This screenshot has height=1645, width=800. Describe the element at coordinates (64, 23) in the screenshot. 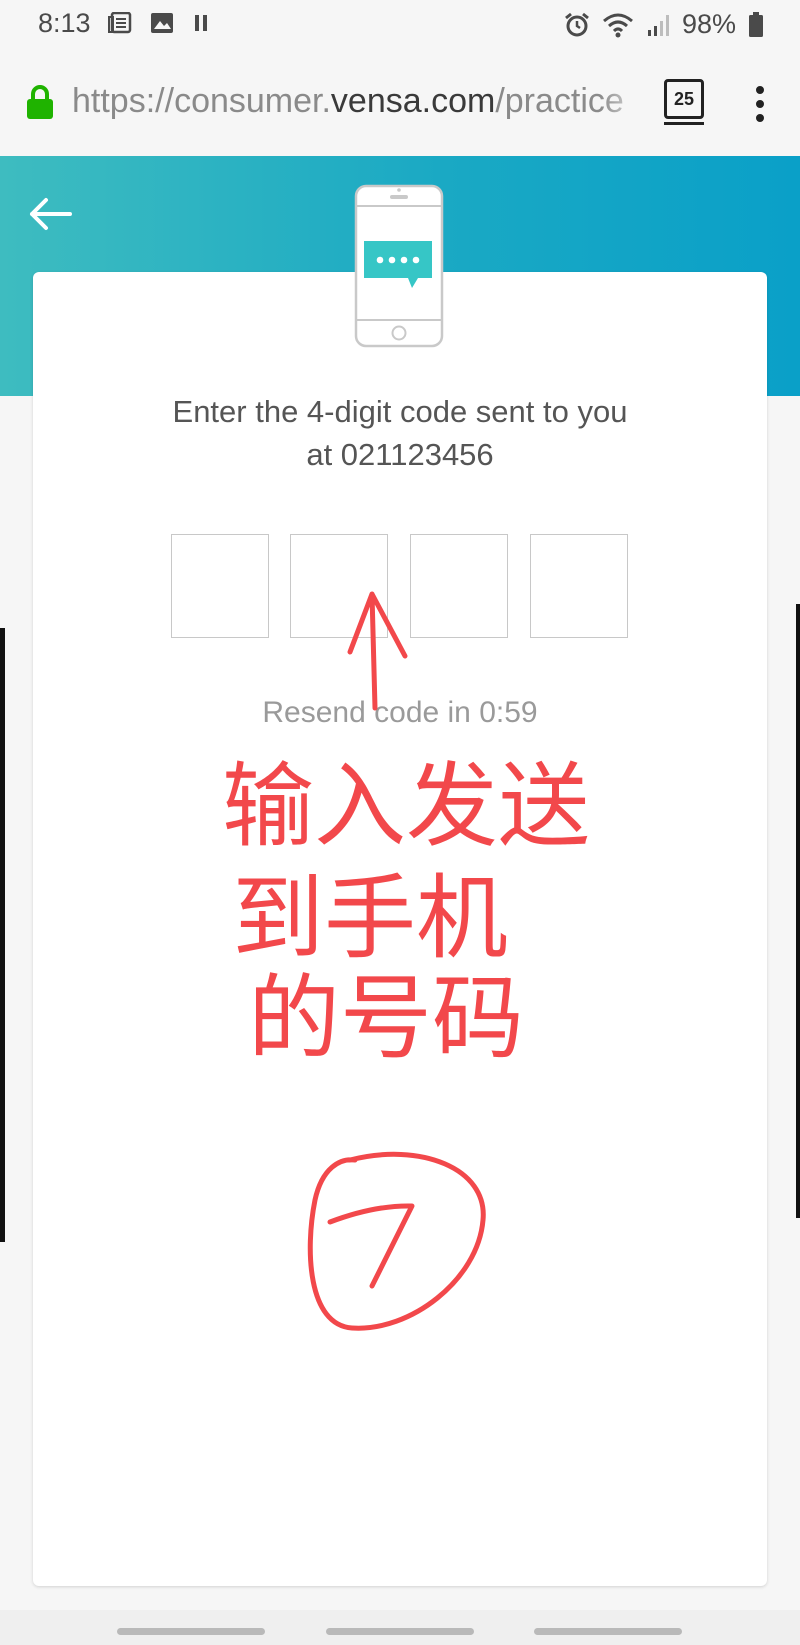

I see `status-time: 8:13` at that location.